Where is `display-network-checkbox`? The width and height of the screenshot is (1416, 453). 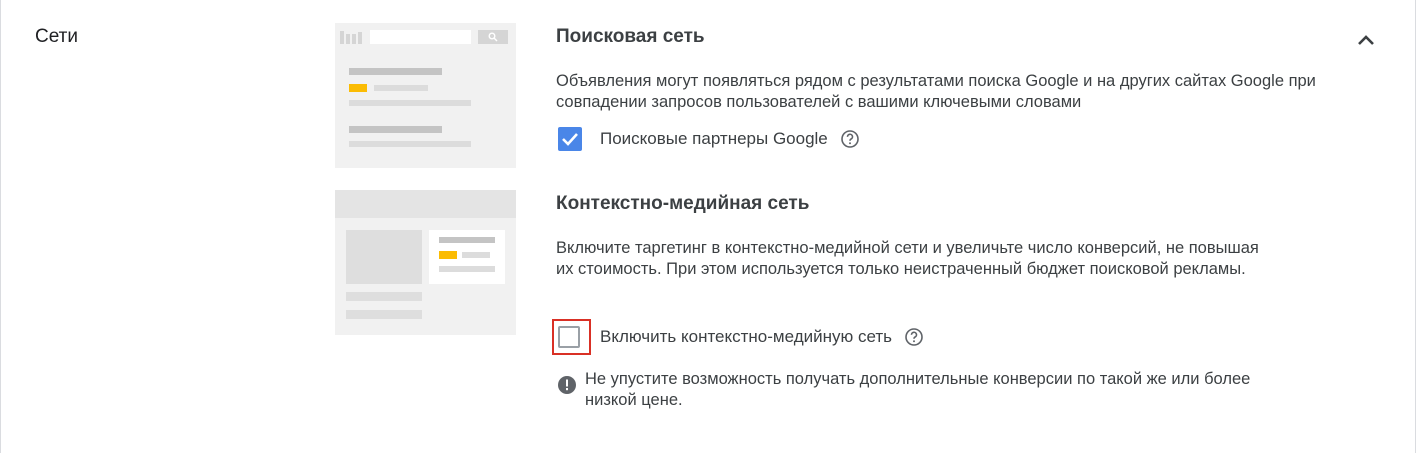 display-network-checkbox is located at coordinates (569, 337).